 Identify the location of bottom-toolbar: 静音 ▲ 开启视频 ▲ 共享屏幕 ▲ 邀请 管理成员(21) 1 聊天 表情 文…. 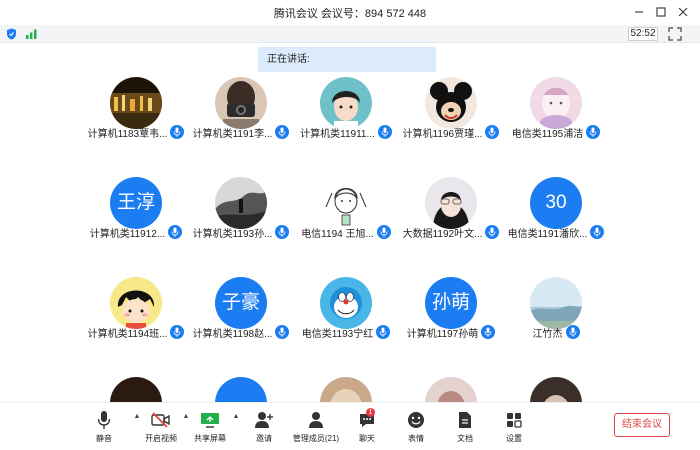
(350, 426).